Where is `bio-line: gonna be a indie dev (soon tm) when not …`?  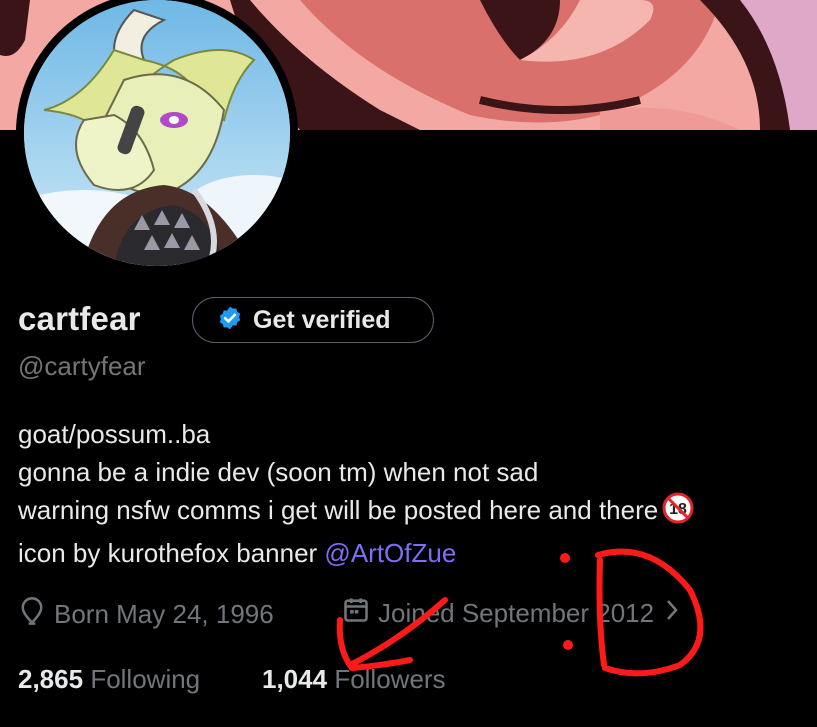 bio-line: gonna be a indie dev (soon tm) when not … is located at coordinates (278, 472).